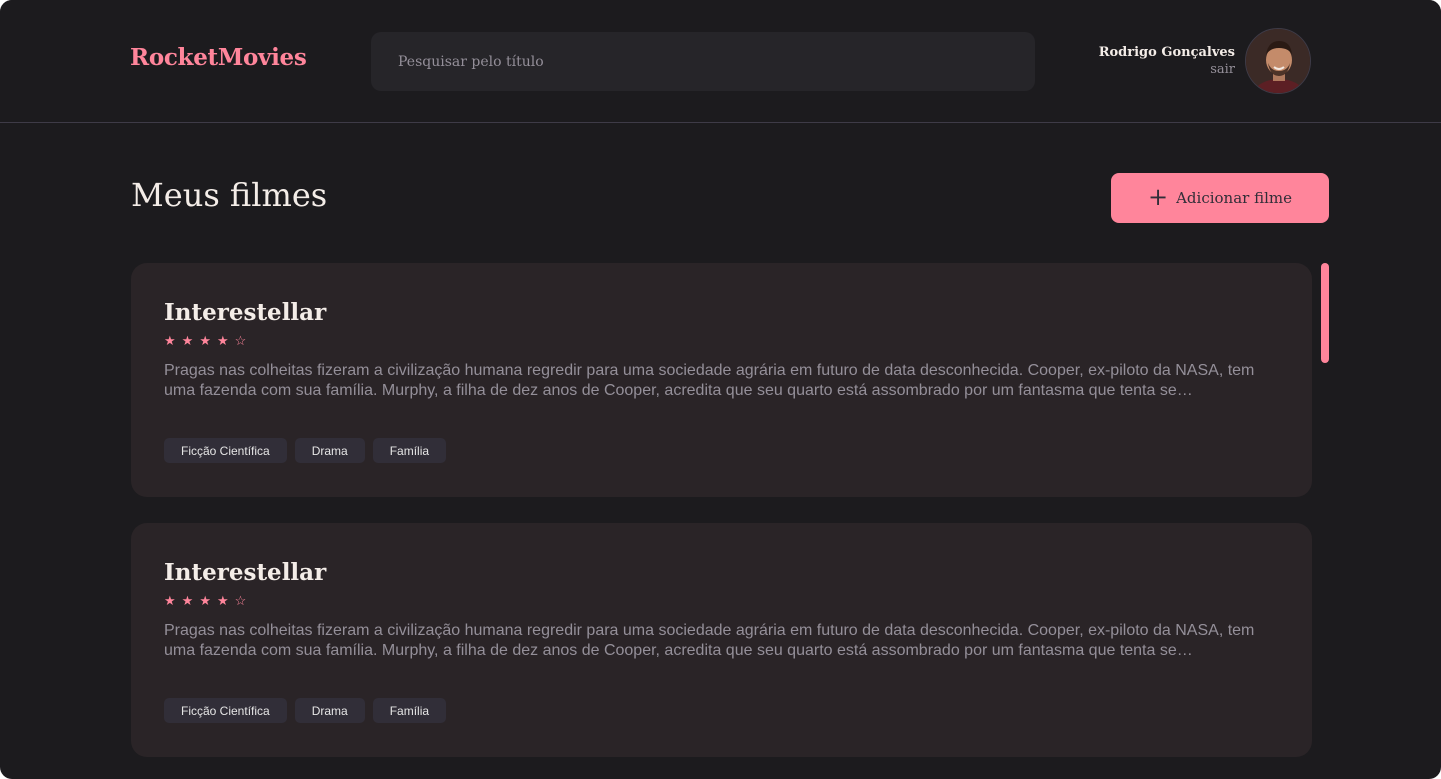 This screenshot has width=1441, height=779. What do you see at coordinates (218, 57) in the screenshot?
I see `brand-logo: RocketMovies` at bounding box center [218, 57].